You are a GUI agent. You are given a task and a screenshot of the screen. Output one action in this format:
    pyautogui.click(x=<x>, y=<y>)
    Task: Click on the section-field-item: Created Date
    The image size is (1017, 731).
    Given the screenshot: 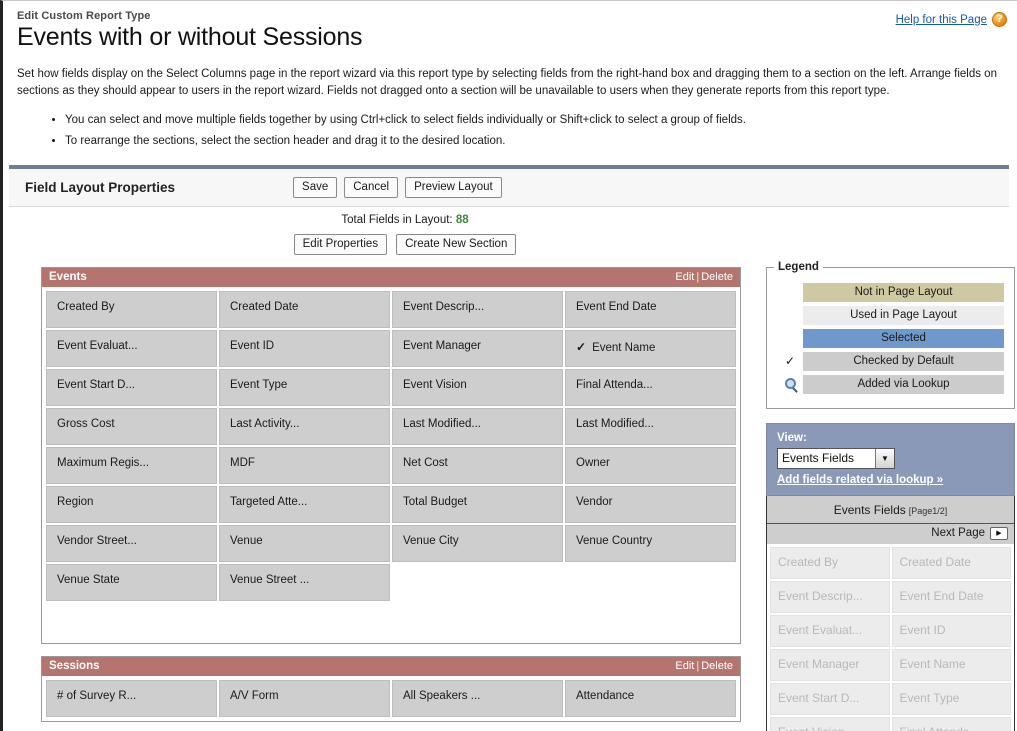 What is the action you would take?
    pyautogui.click(x=304, y=309)
    